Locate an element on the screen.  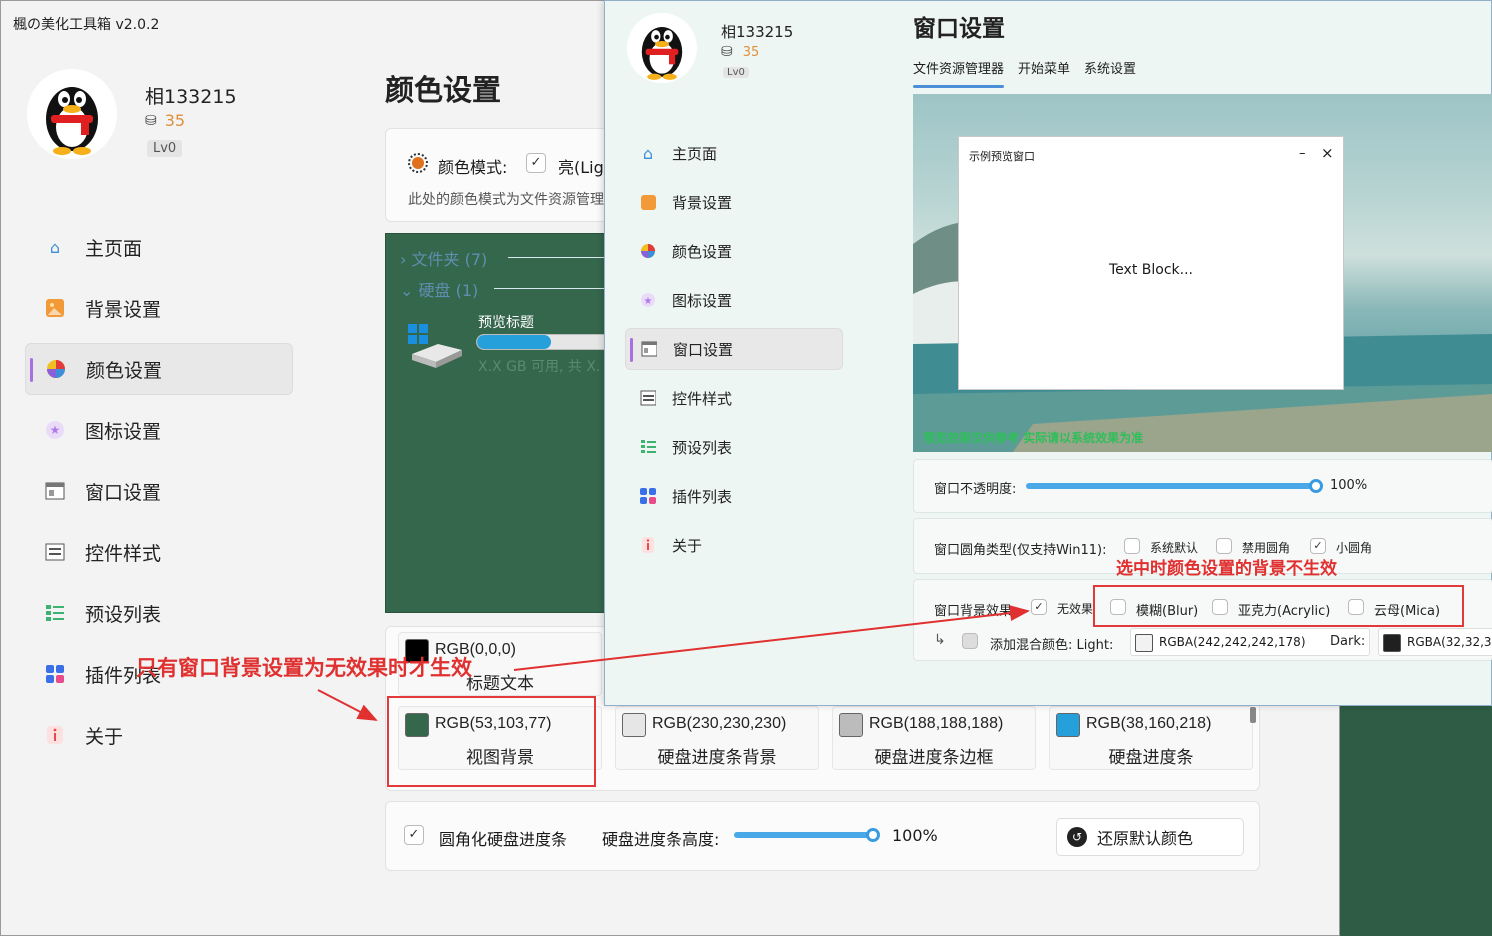
highlight-backdrop-options is located at coordinates (1278, 606).